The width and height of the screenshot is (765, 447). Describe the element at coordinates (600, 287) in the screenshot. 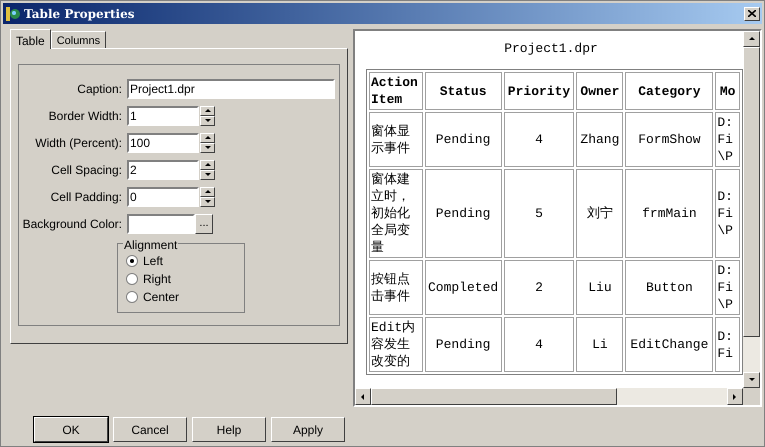

I see `table-cell: Liu` at that location.